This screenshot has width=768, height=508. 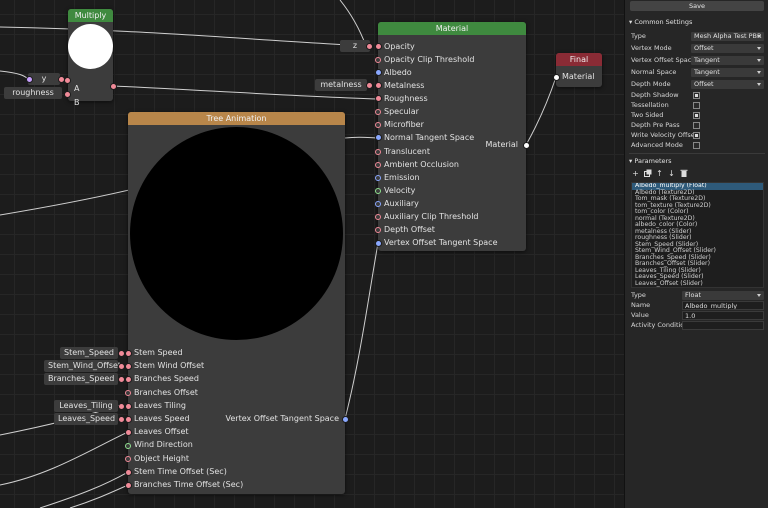 I want to click on material-pin-roughness, so click(x=378, y=98).